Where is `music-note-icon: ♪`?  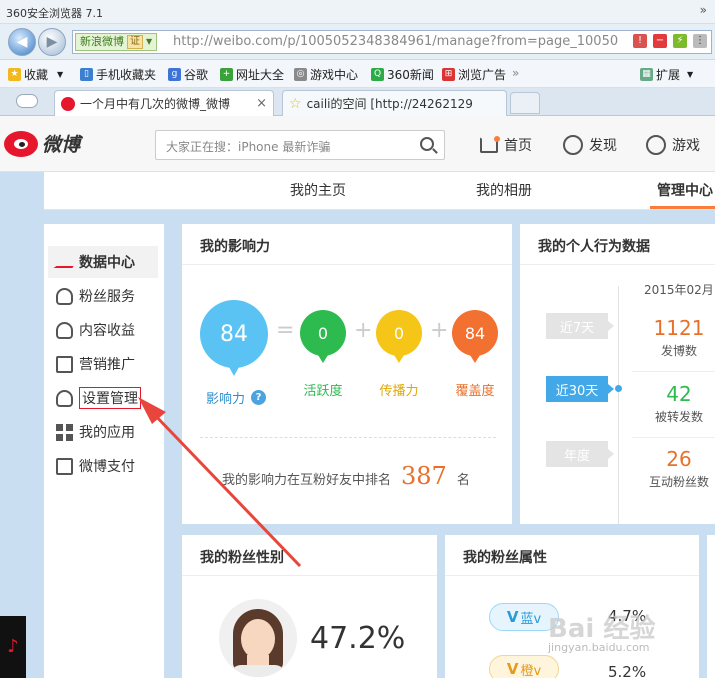
music-note-icon: ♪ is located at coordinates (13, 647).